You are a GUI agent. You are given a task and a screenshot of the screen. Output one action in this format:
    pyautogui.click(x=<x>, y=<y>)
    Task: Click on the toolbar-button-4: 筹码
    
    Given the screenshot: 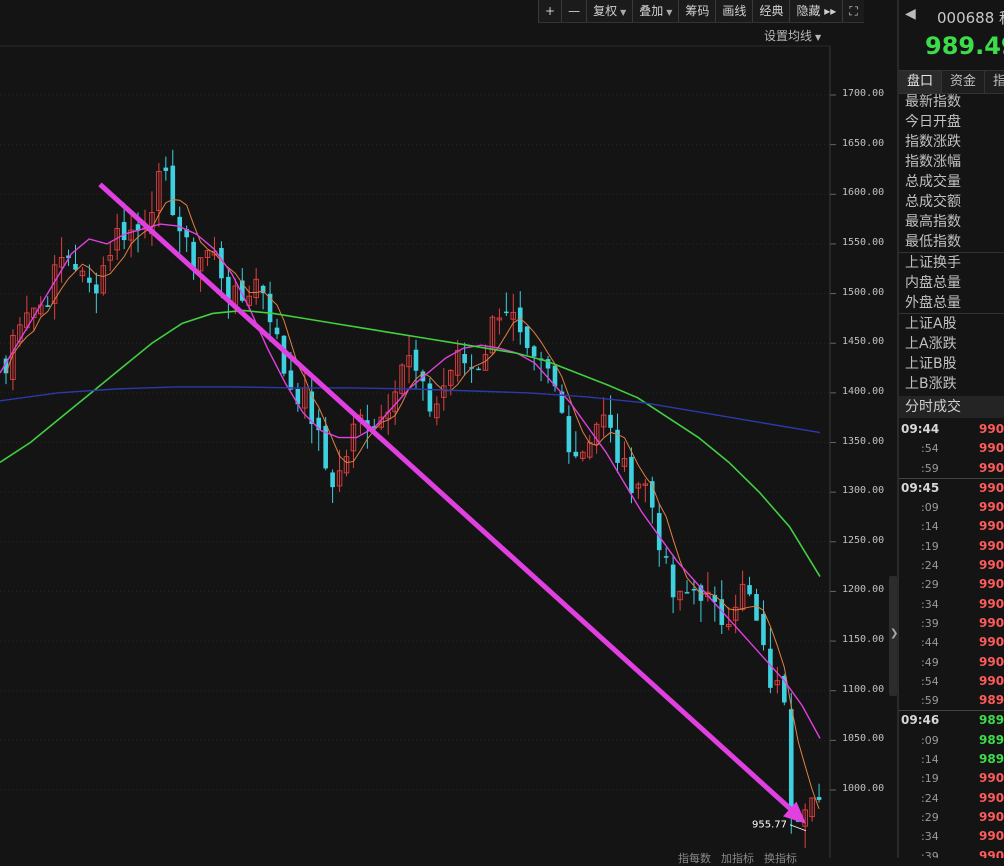 What is the action you would take?
    pyautogui.click(x=696, y=11)
    